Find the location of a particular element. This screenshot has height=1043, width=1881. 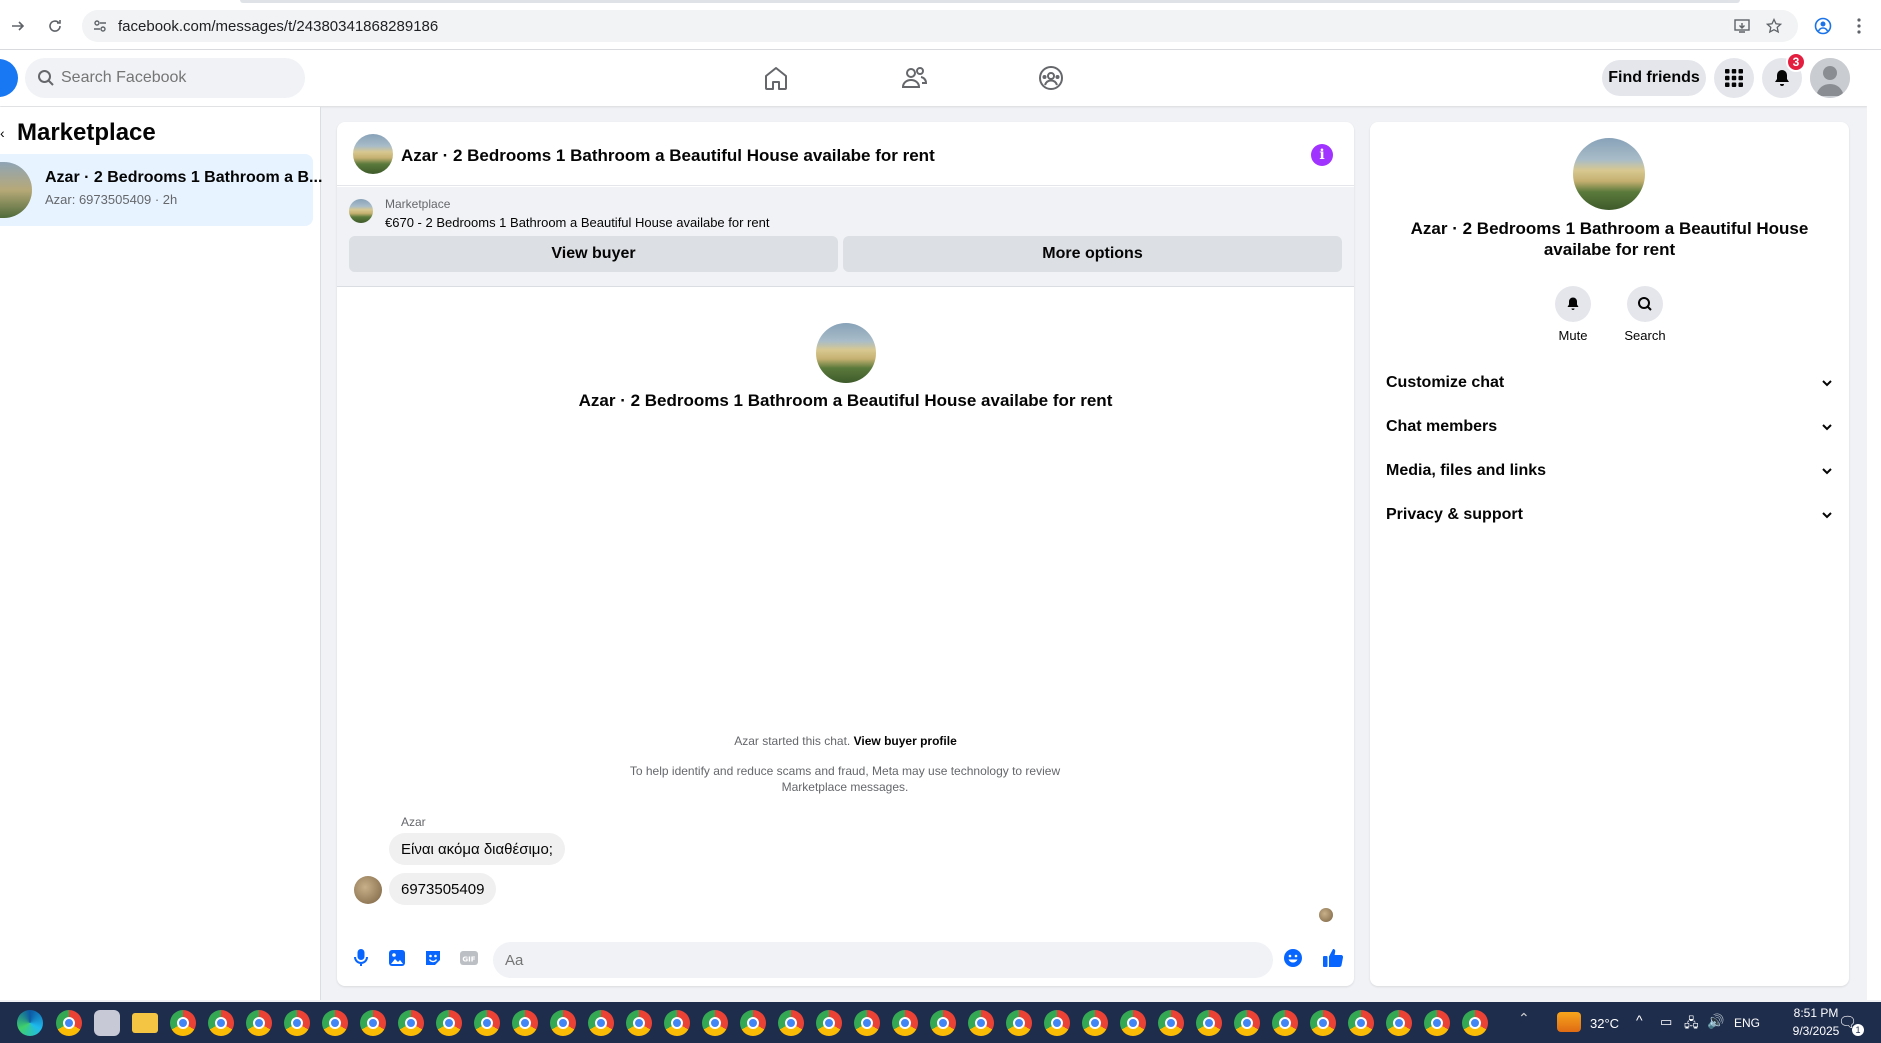

search-box is located at coordinates (165, 78).